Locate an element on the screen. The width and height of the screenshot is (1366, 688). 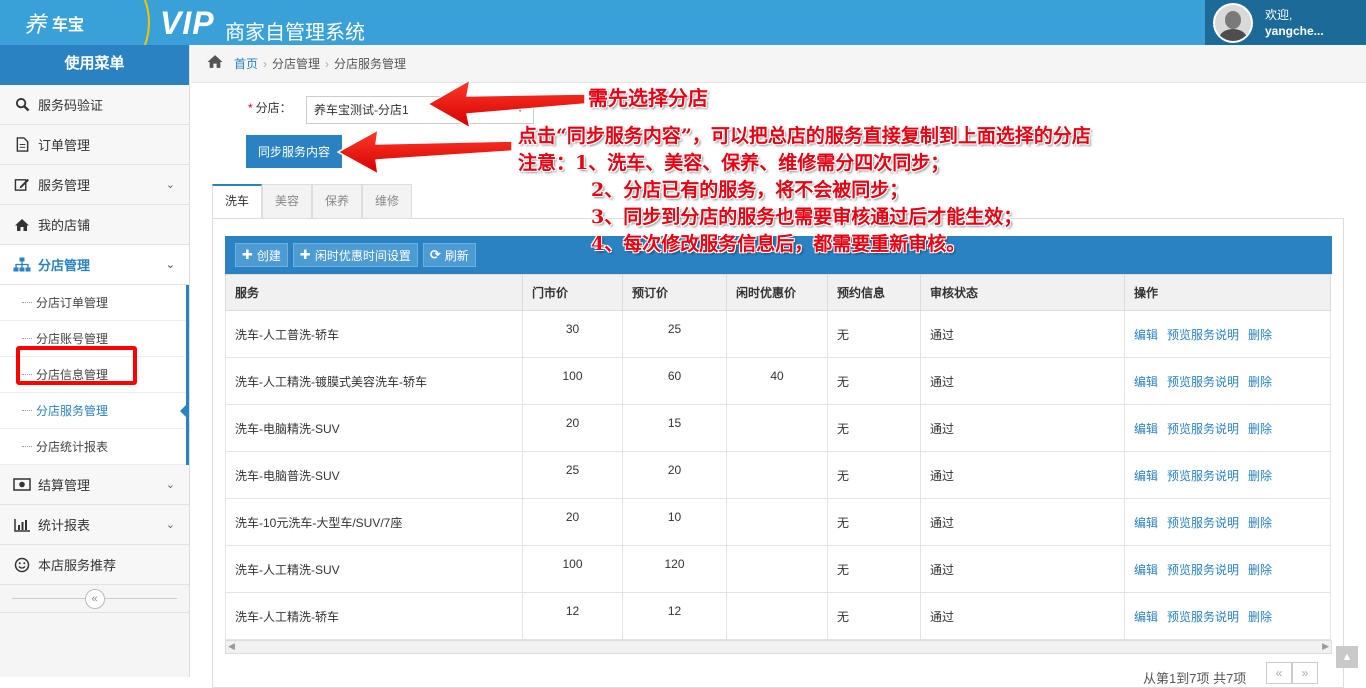
back-to-top-button: ▲ is located at coordinates (1347, 657).